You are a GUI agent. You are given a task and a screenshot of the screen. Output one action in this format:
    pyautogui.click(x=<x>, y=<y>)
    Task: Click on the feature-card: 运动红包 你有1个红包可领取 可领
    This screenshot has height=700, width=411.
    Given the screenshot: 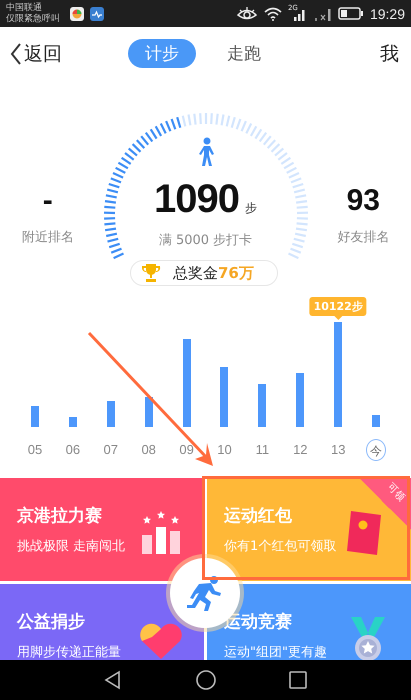 What is the action you would take?
    pyautogui.click(x=309, y=529)
    